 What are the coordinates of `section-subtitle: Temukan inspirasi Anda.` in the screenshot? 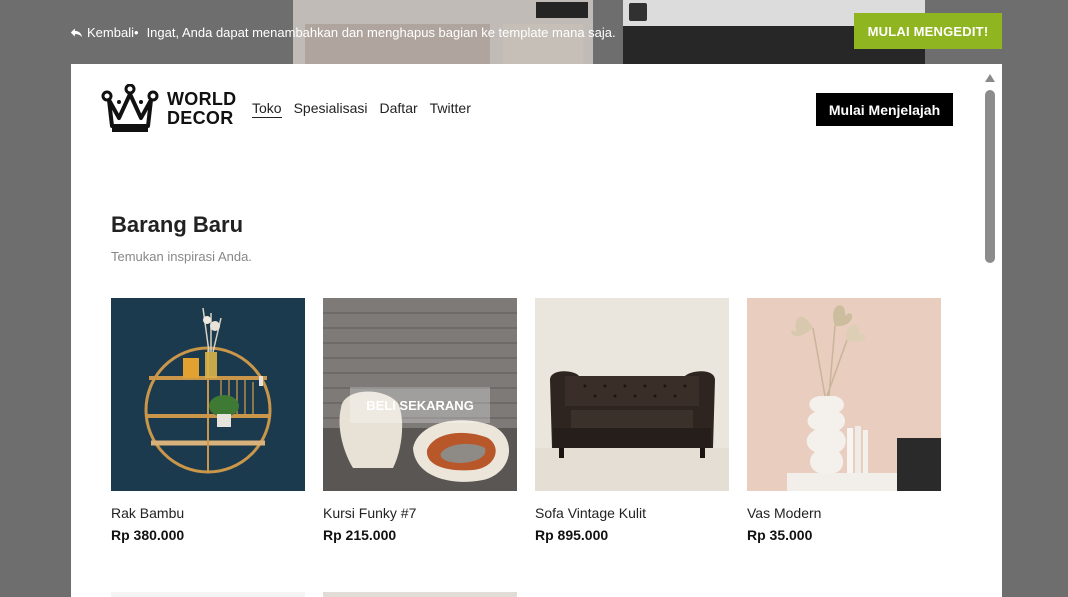 It's located at (181, 256).